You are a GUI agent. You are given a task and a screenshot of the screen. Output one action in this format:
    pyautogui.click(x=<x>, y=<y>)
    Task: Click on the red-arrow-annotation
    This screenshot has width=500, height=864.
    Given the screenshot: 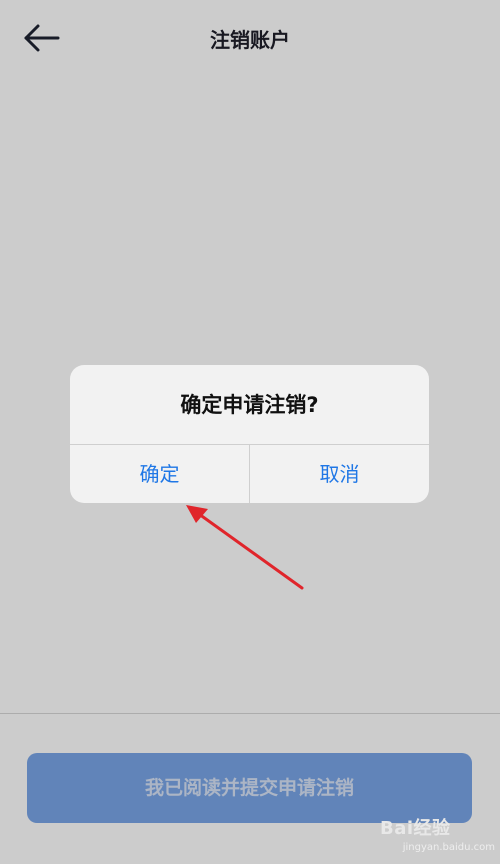 What is the action you would take?
    pyautogui.click(x=245, y=547)
    